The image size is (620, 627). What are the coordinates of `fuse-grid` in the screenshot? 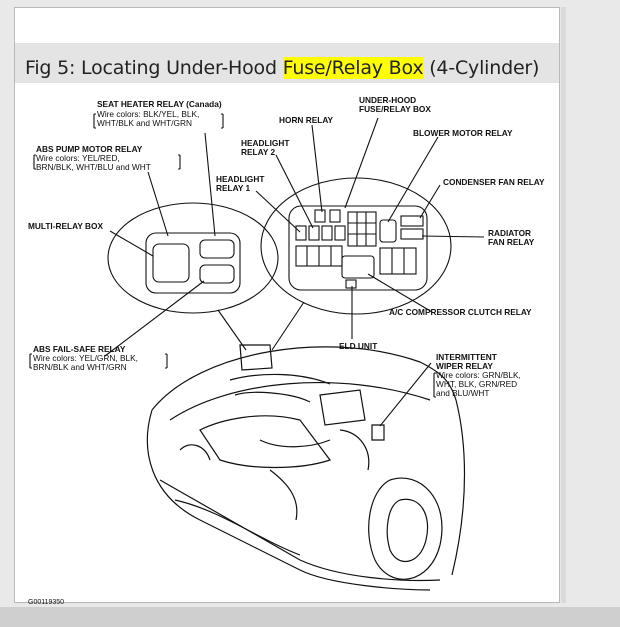 It's located at (362, 229).